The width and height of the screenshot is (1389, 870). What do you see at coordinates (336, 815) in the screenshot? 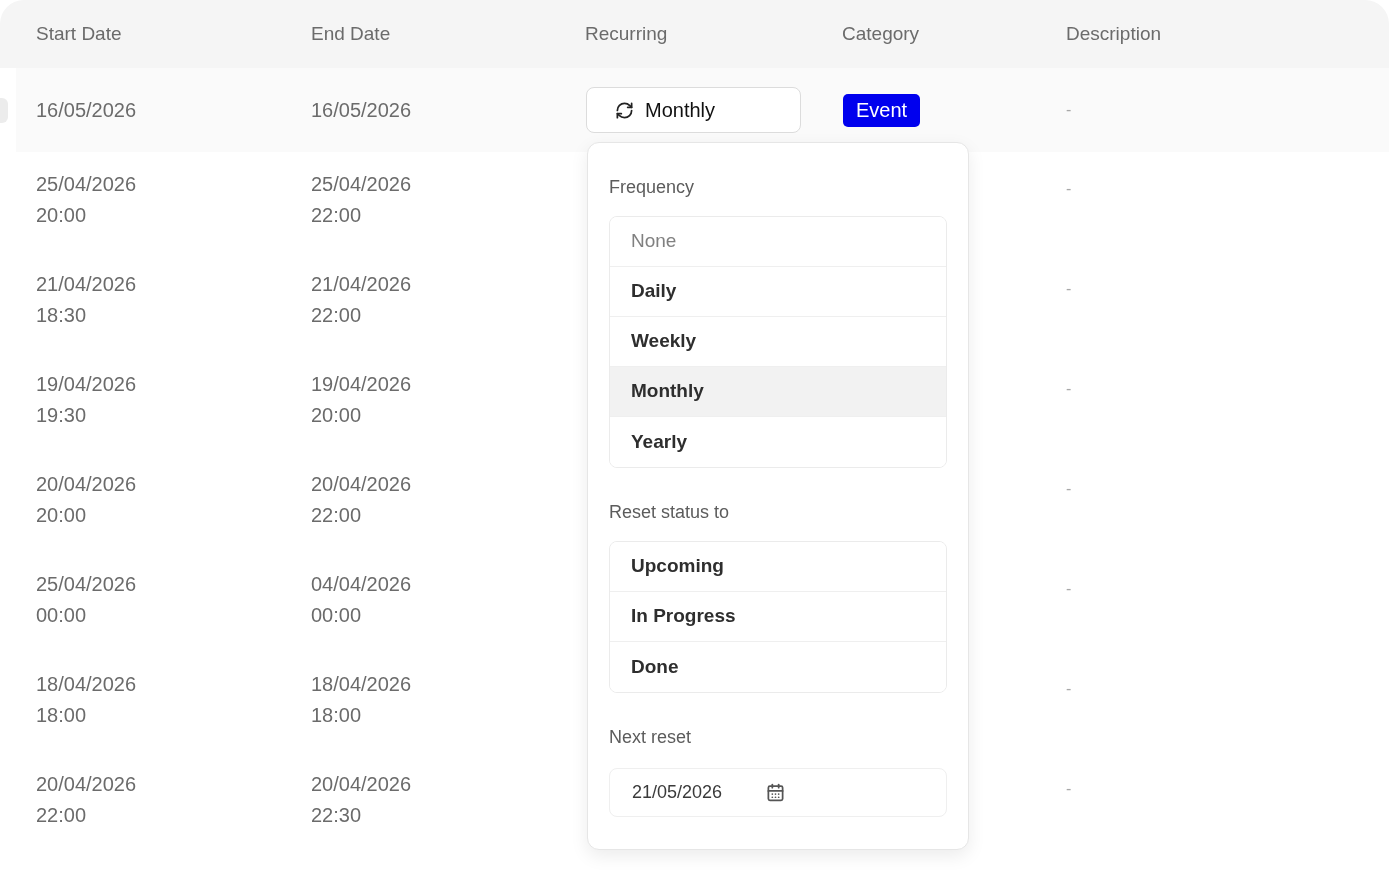
I see `time-text: 22:30` at bounding box center [336, 815].